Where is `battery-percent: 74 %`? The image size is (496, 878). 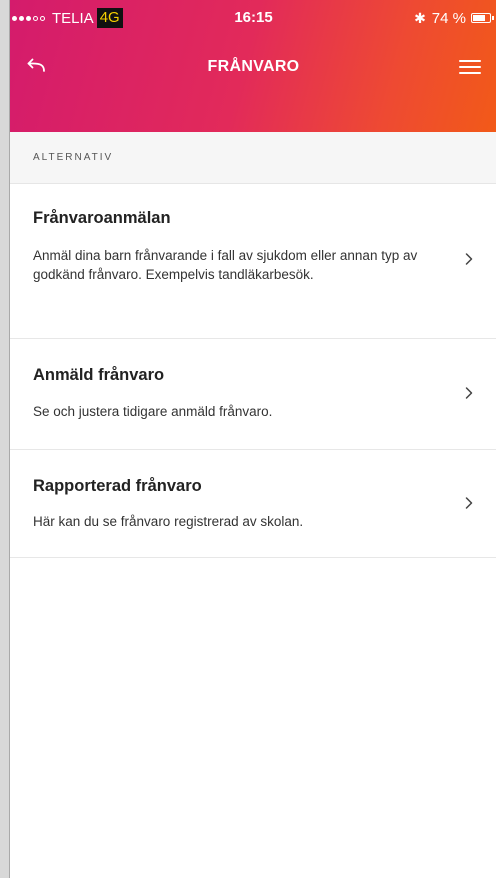 battery-percent: 74 % is located at coordinates (448, 18).